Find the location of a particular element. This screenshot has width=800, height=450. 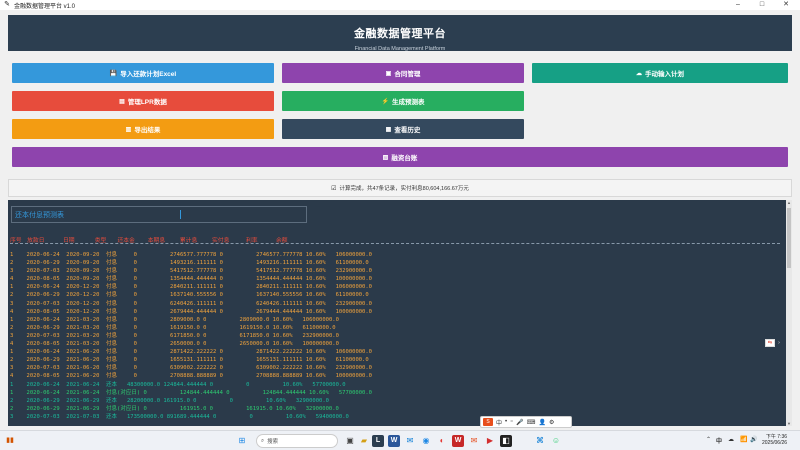

minimize-button: – is located at coordinates (738, 5).